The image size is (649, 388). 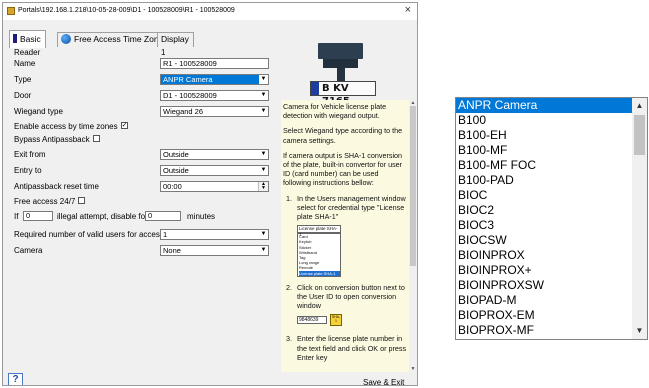 I want to click on type-option-anpr-camera: ANPR Camera, so click(x=551, y=105).